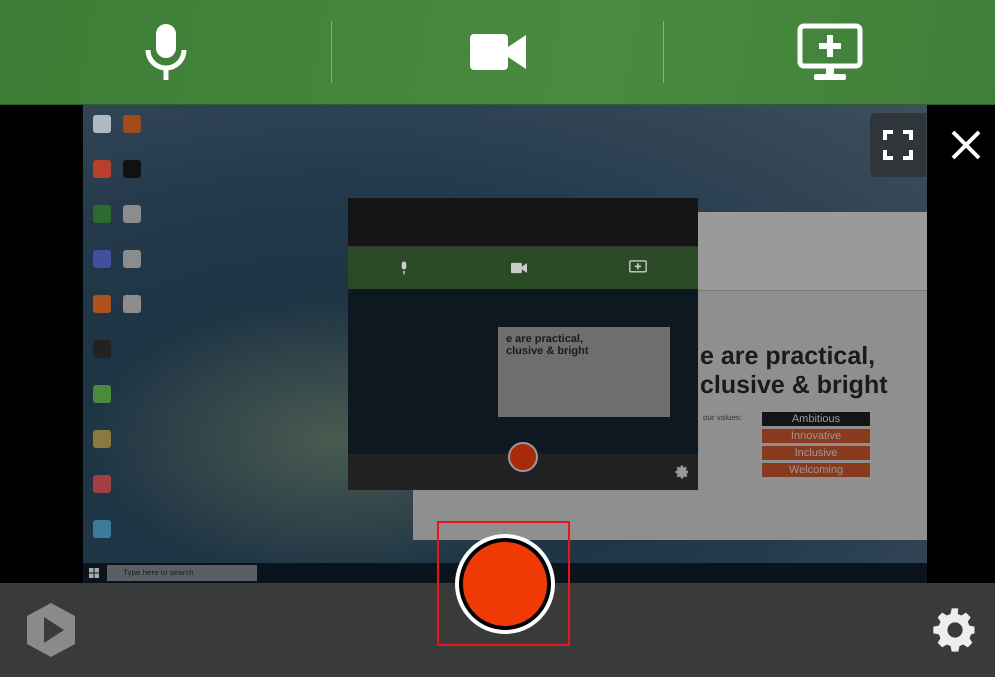 The width and height of the screenshot is (995, 677). Describe the element at coordinates (51, 630) in the screenshot. I see `play-hexagon-logo-icon` at that location.